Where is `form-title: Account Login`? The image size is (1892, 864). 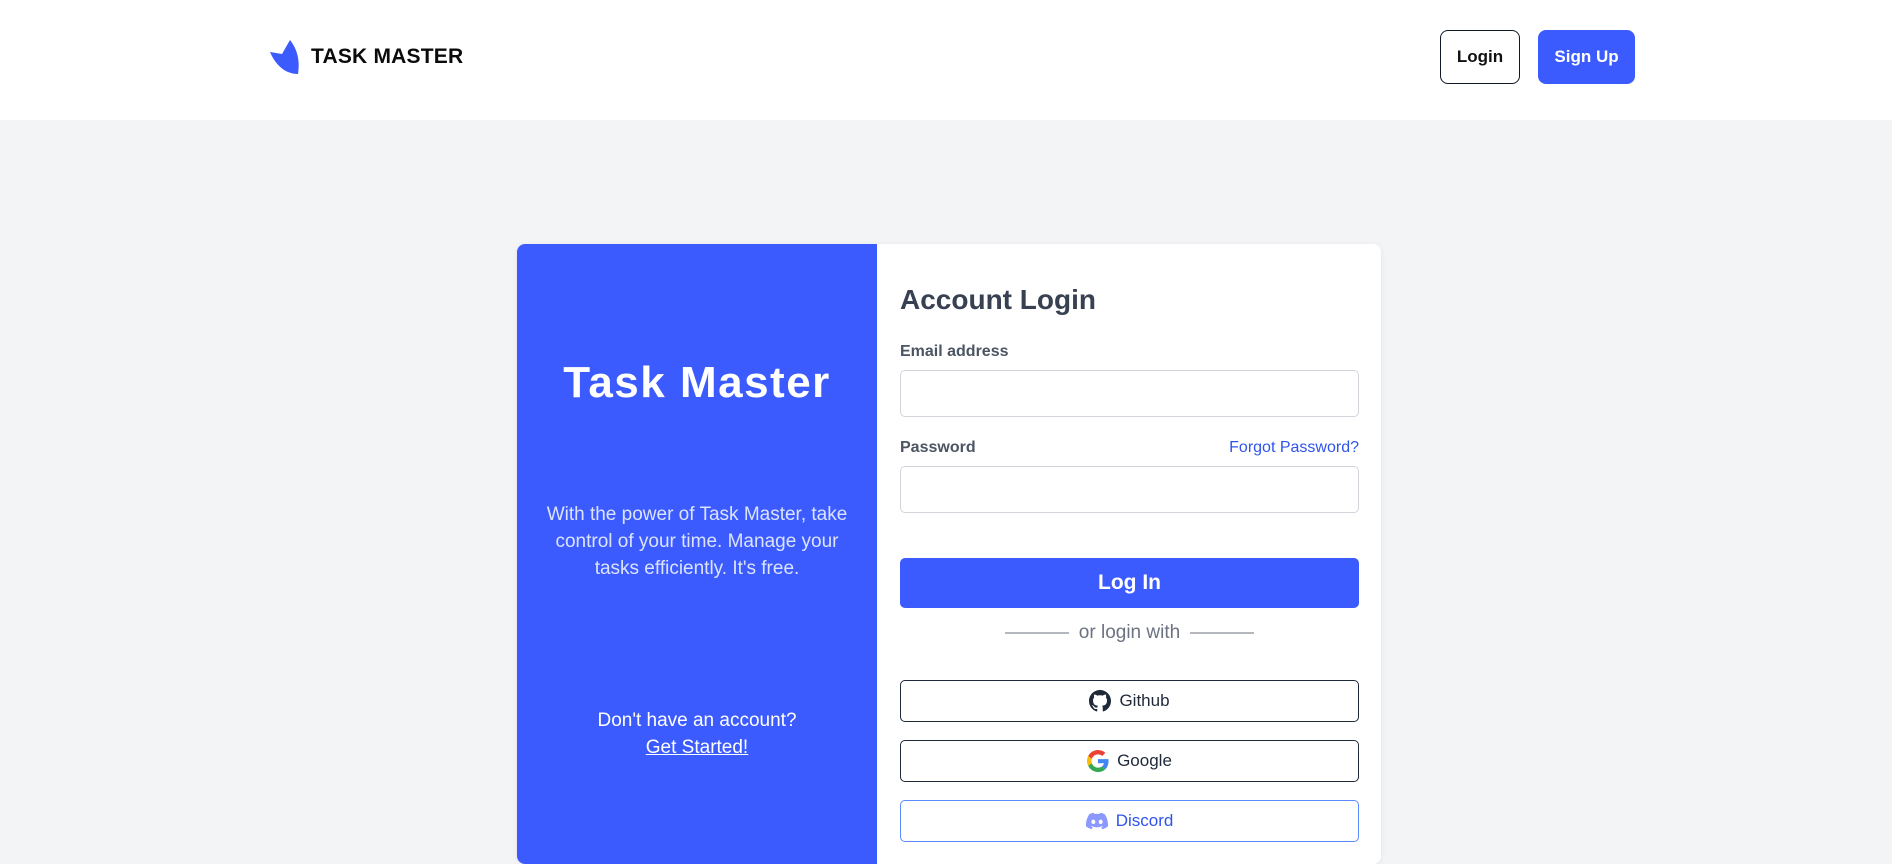
form-title: Account Login is located at coordinates (998, 299).